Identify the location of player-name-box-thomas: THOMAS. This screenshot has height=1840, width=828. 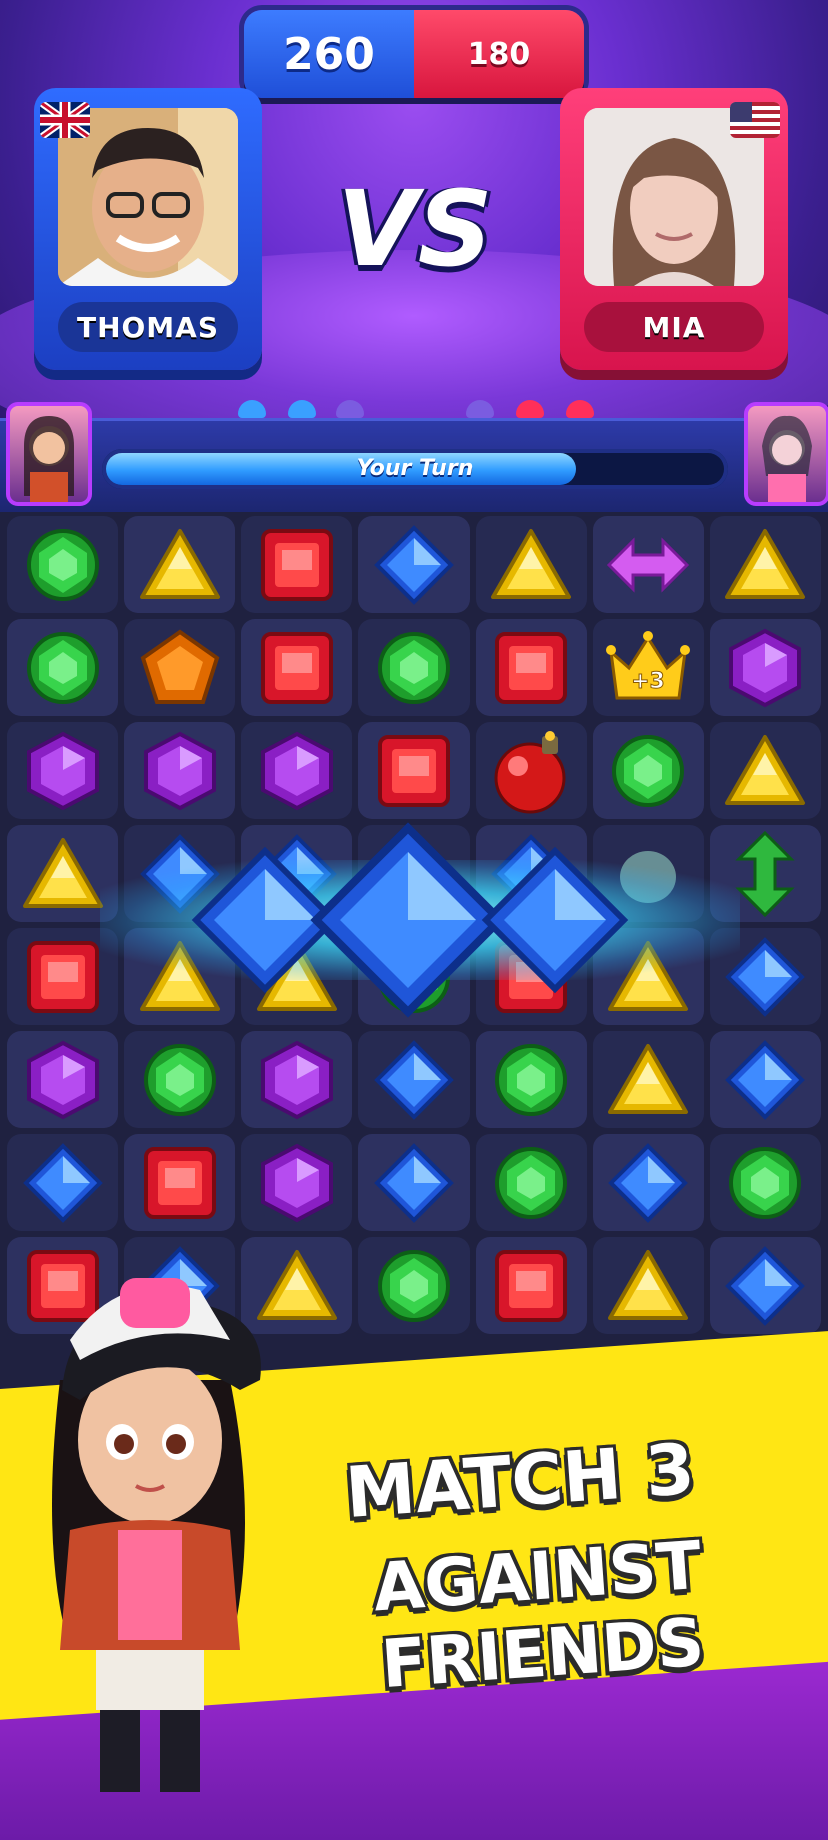
(148, 327).